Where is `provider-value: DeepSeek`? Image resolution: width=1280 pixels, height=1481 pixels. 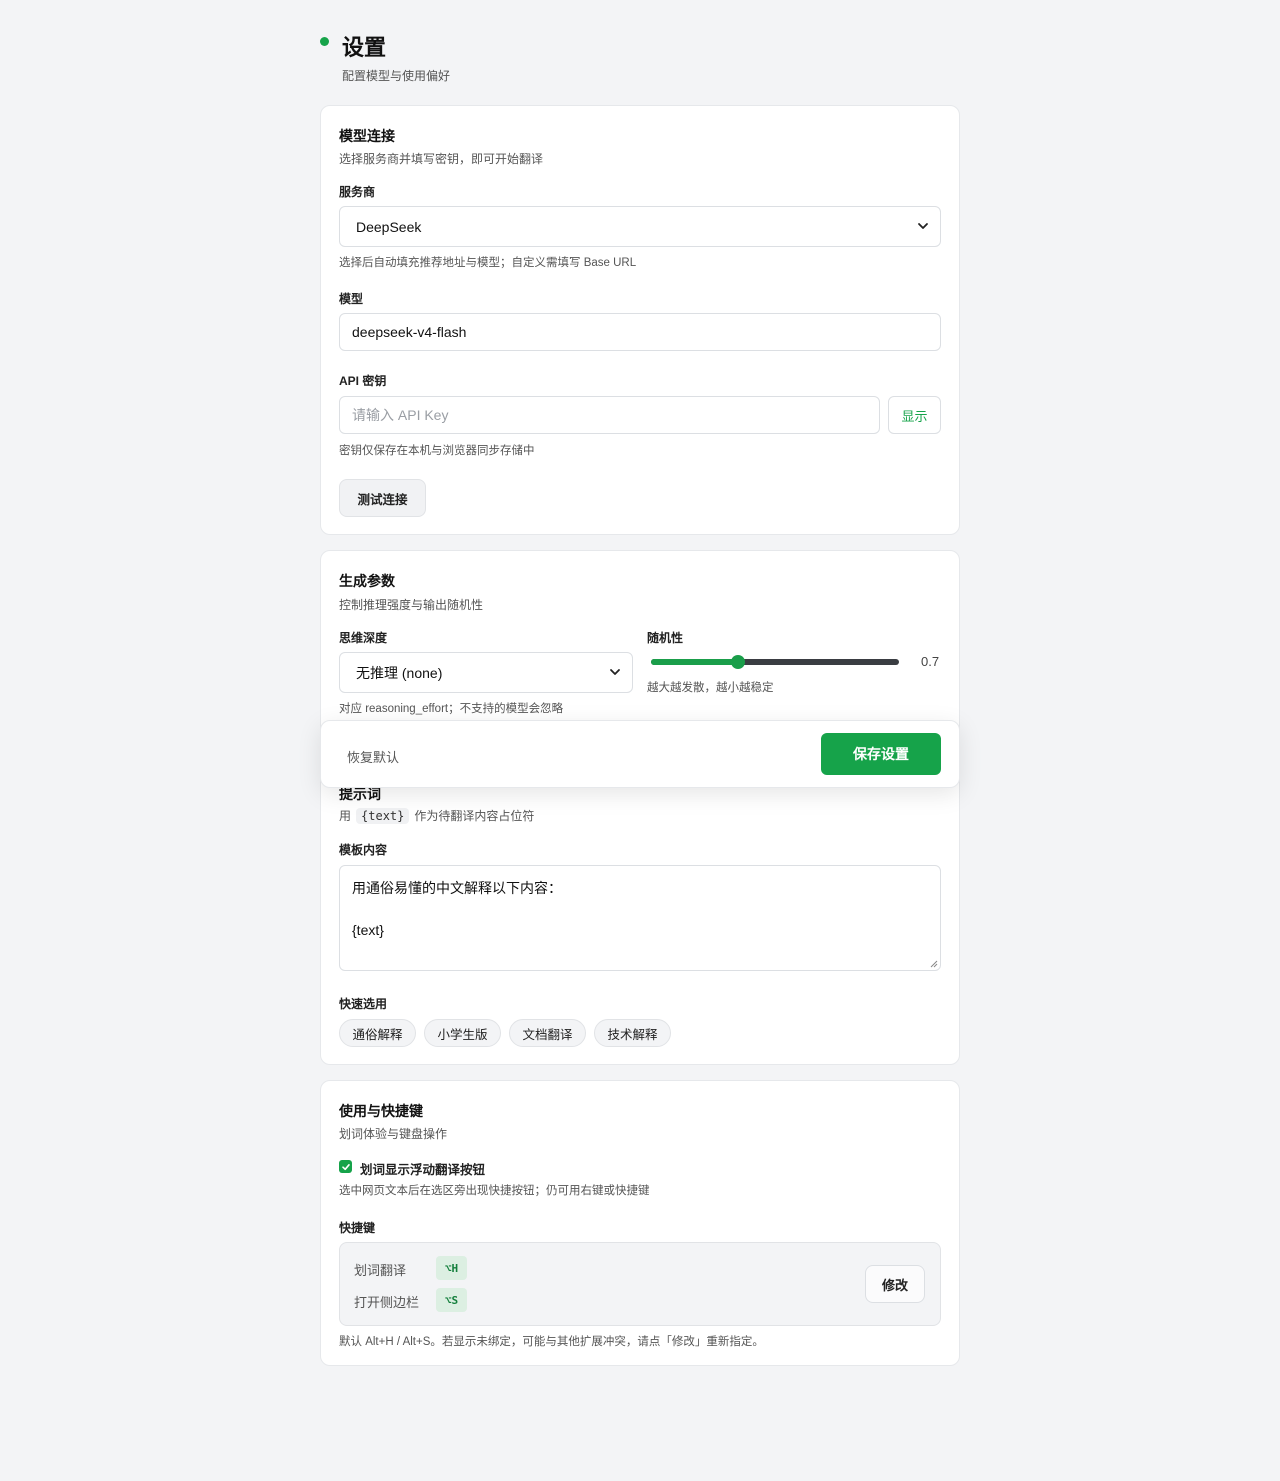 provider-value: DeepSeek is located at coordinates (389, 226).